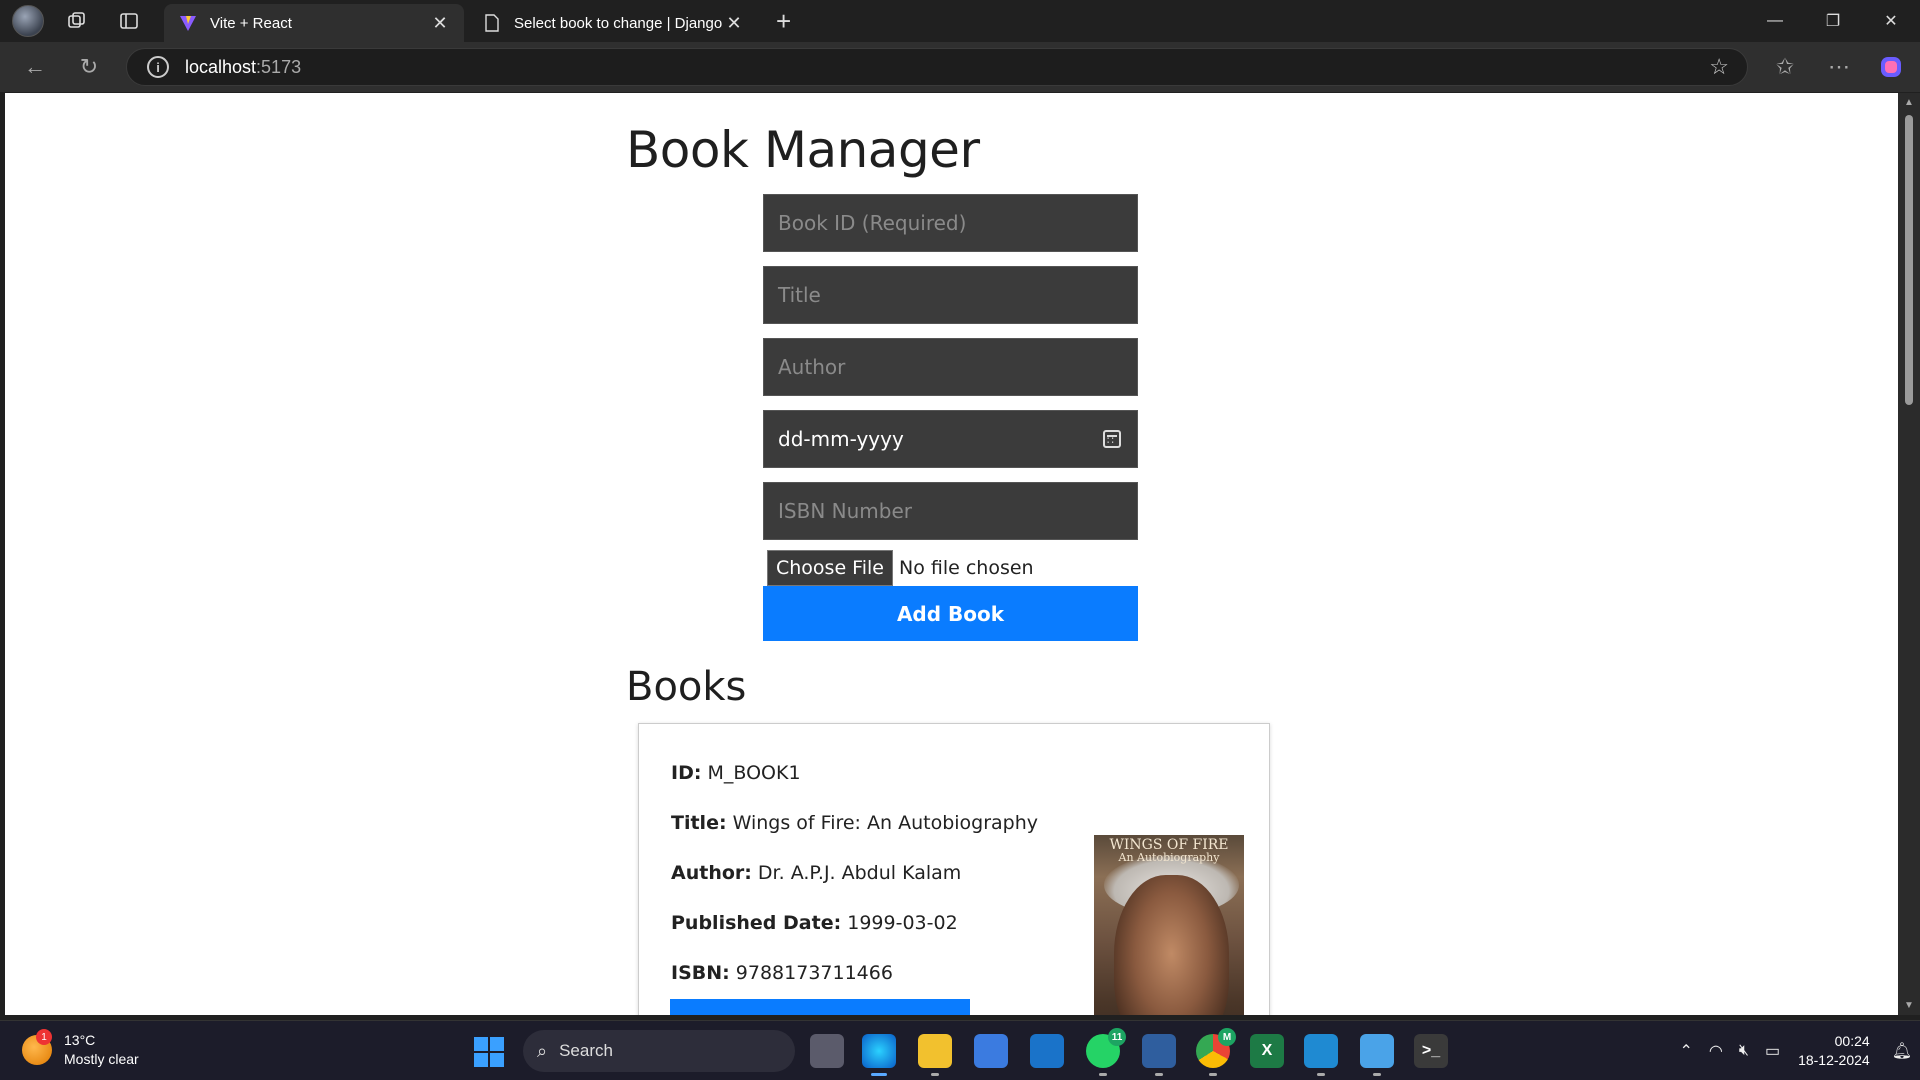 The image size is (1920, 1080). I want to click on battery-icon: ▭, so click(1772, 1051).